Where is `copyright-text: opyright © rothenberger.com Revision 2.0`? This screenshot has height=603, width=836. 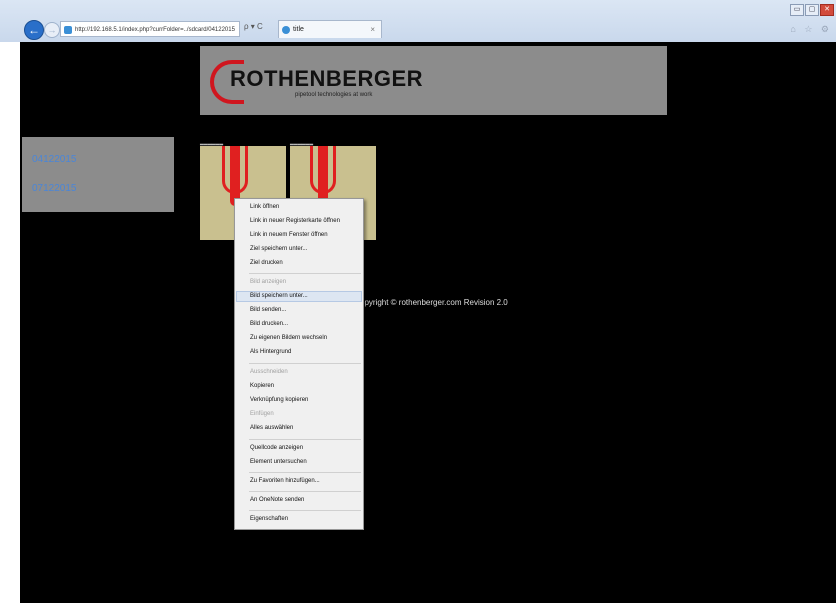 copyright-text: opyright © rothenberger.com Revision 2.0 is located at coordinates (434, 302).